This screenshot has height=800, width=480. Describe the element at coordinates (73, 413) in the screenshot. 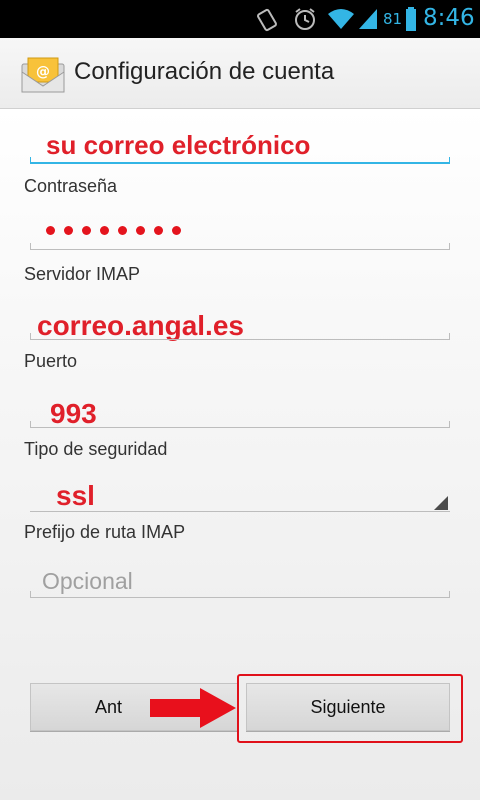

I see `port-value: 993` at that location.